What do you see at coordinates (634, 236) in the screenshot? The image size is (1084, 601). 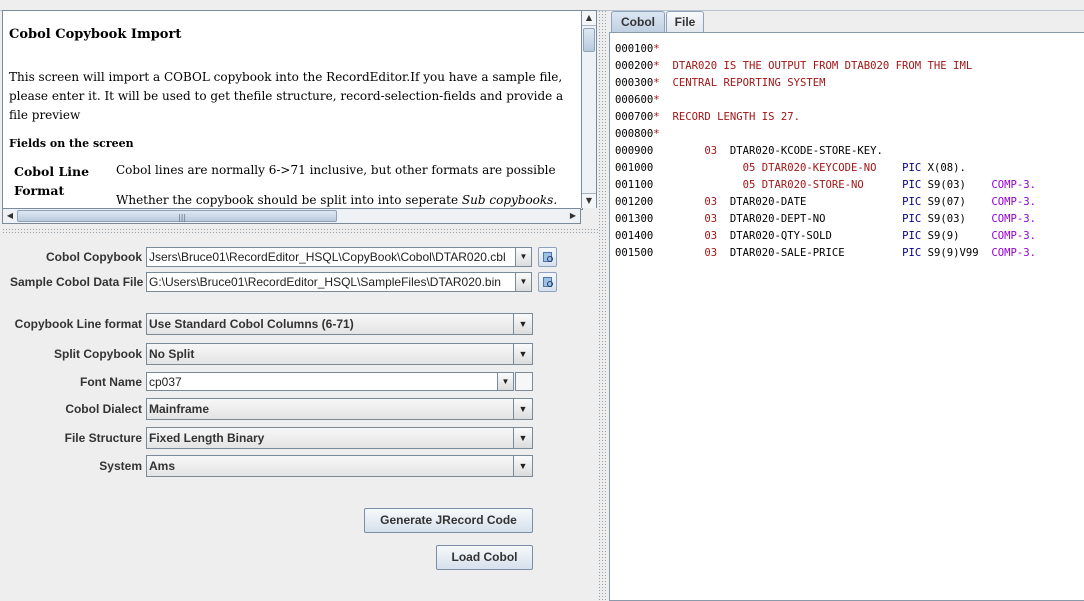 I see `line-number: 001400` at bounding box center [634, 236].